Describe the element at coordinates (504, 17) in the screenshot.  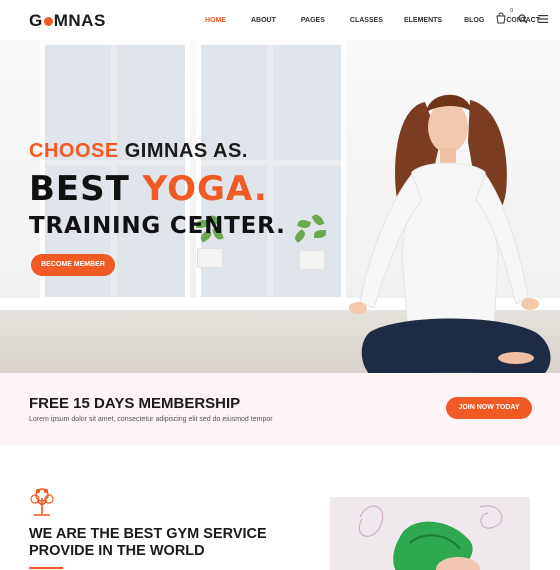
I see `cart-icon: 0` at that location.